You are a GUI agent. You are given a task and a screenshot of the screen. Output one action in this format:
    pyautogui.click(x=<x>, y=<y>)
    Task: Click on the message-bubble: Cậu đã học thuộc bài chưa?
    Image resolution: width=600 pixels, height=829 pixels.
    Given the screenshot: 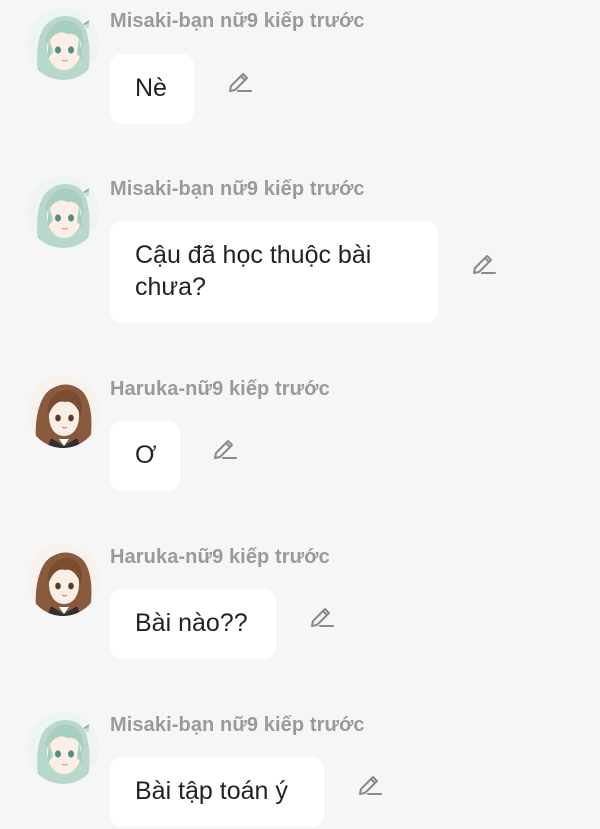 What is the action you would take?
    pyautogui.click(x=274, y=272)
    